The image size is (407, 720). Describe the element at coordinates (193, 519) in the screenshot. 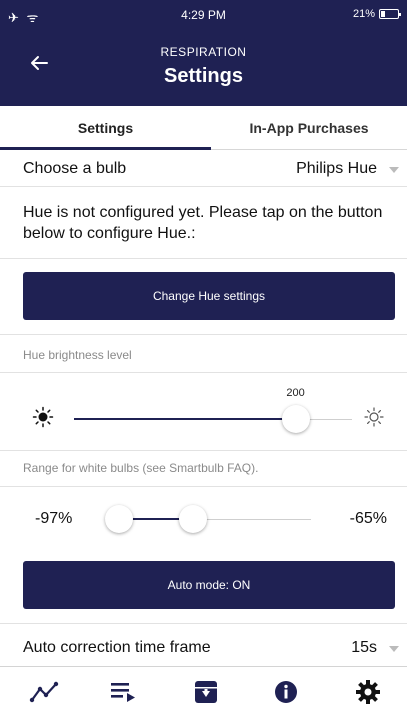

I see `range-high-thumb` at that location.